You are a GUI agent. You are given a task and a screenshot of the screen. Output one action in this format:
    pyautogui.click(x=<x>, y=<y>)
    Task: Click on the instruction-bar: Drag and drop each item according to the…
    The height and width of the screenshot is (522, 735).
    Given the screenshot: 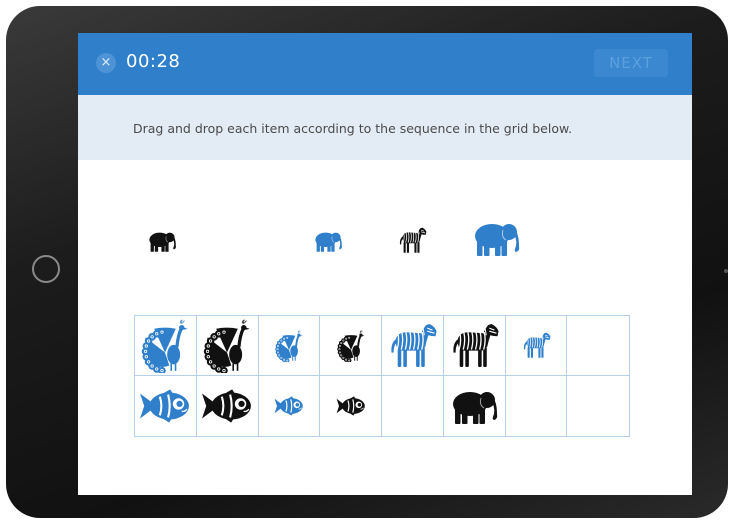 What is the action you would take?
    pyautogui.click(x=385, y=127)
    